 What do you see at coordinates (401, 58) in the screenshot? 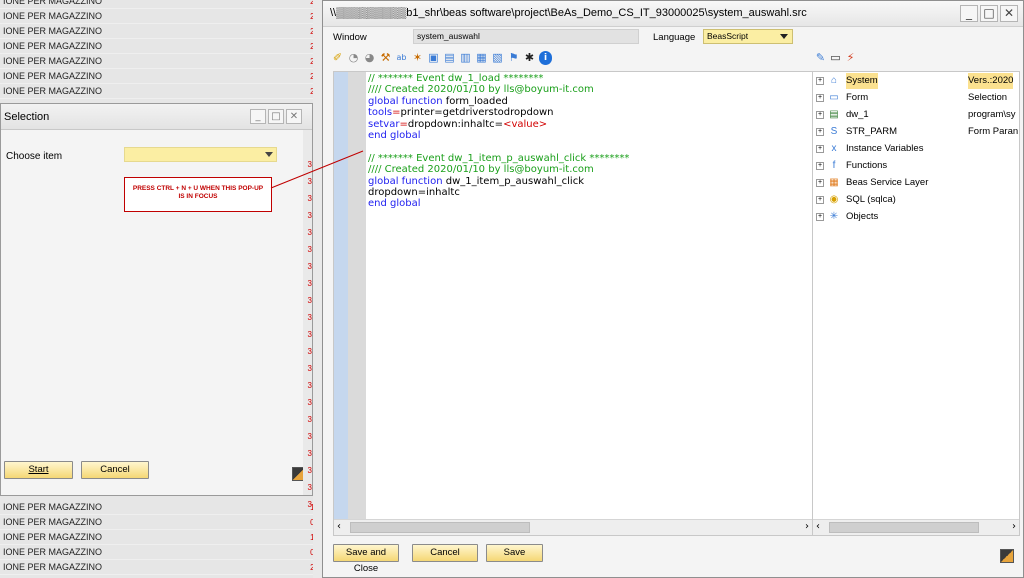
I see `replace-icon: ab` at bounding box center [401, 58].